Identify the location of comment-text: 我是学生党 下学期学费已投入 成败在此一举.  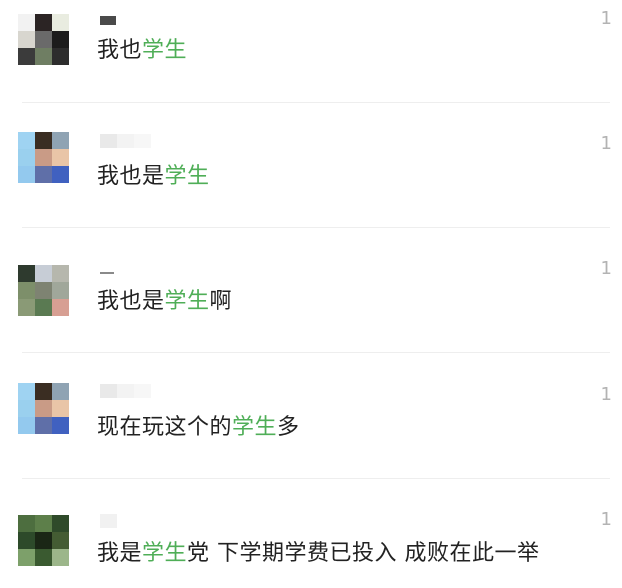
(318, 554).